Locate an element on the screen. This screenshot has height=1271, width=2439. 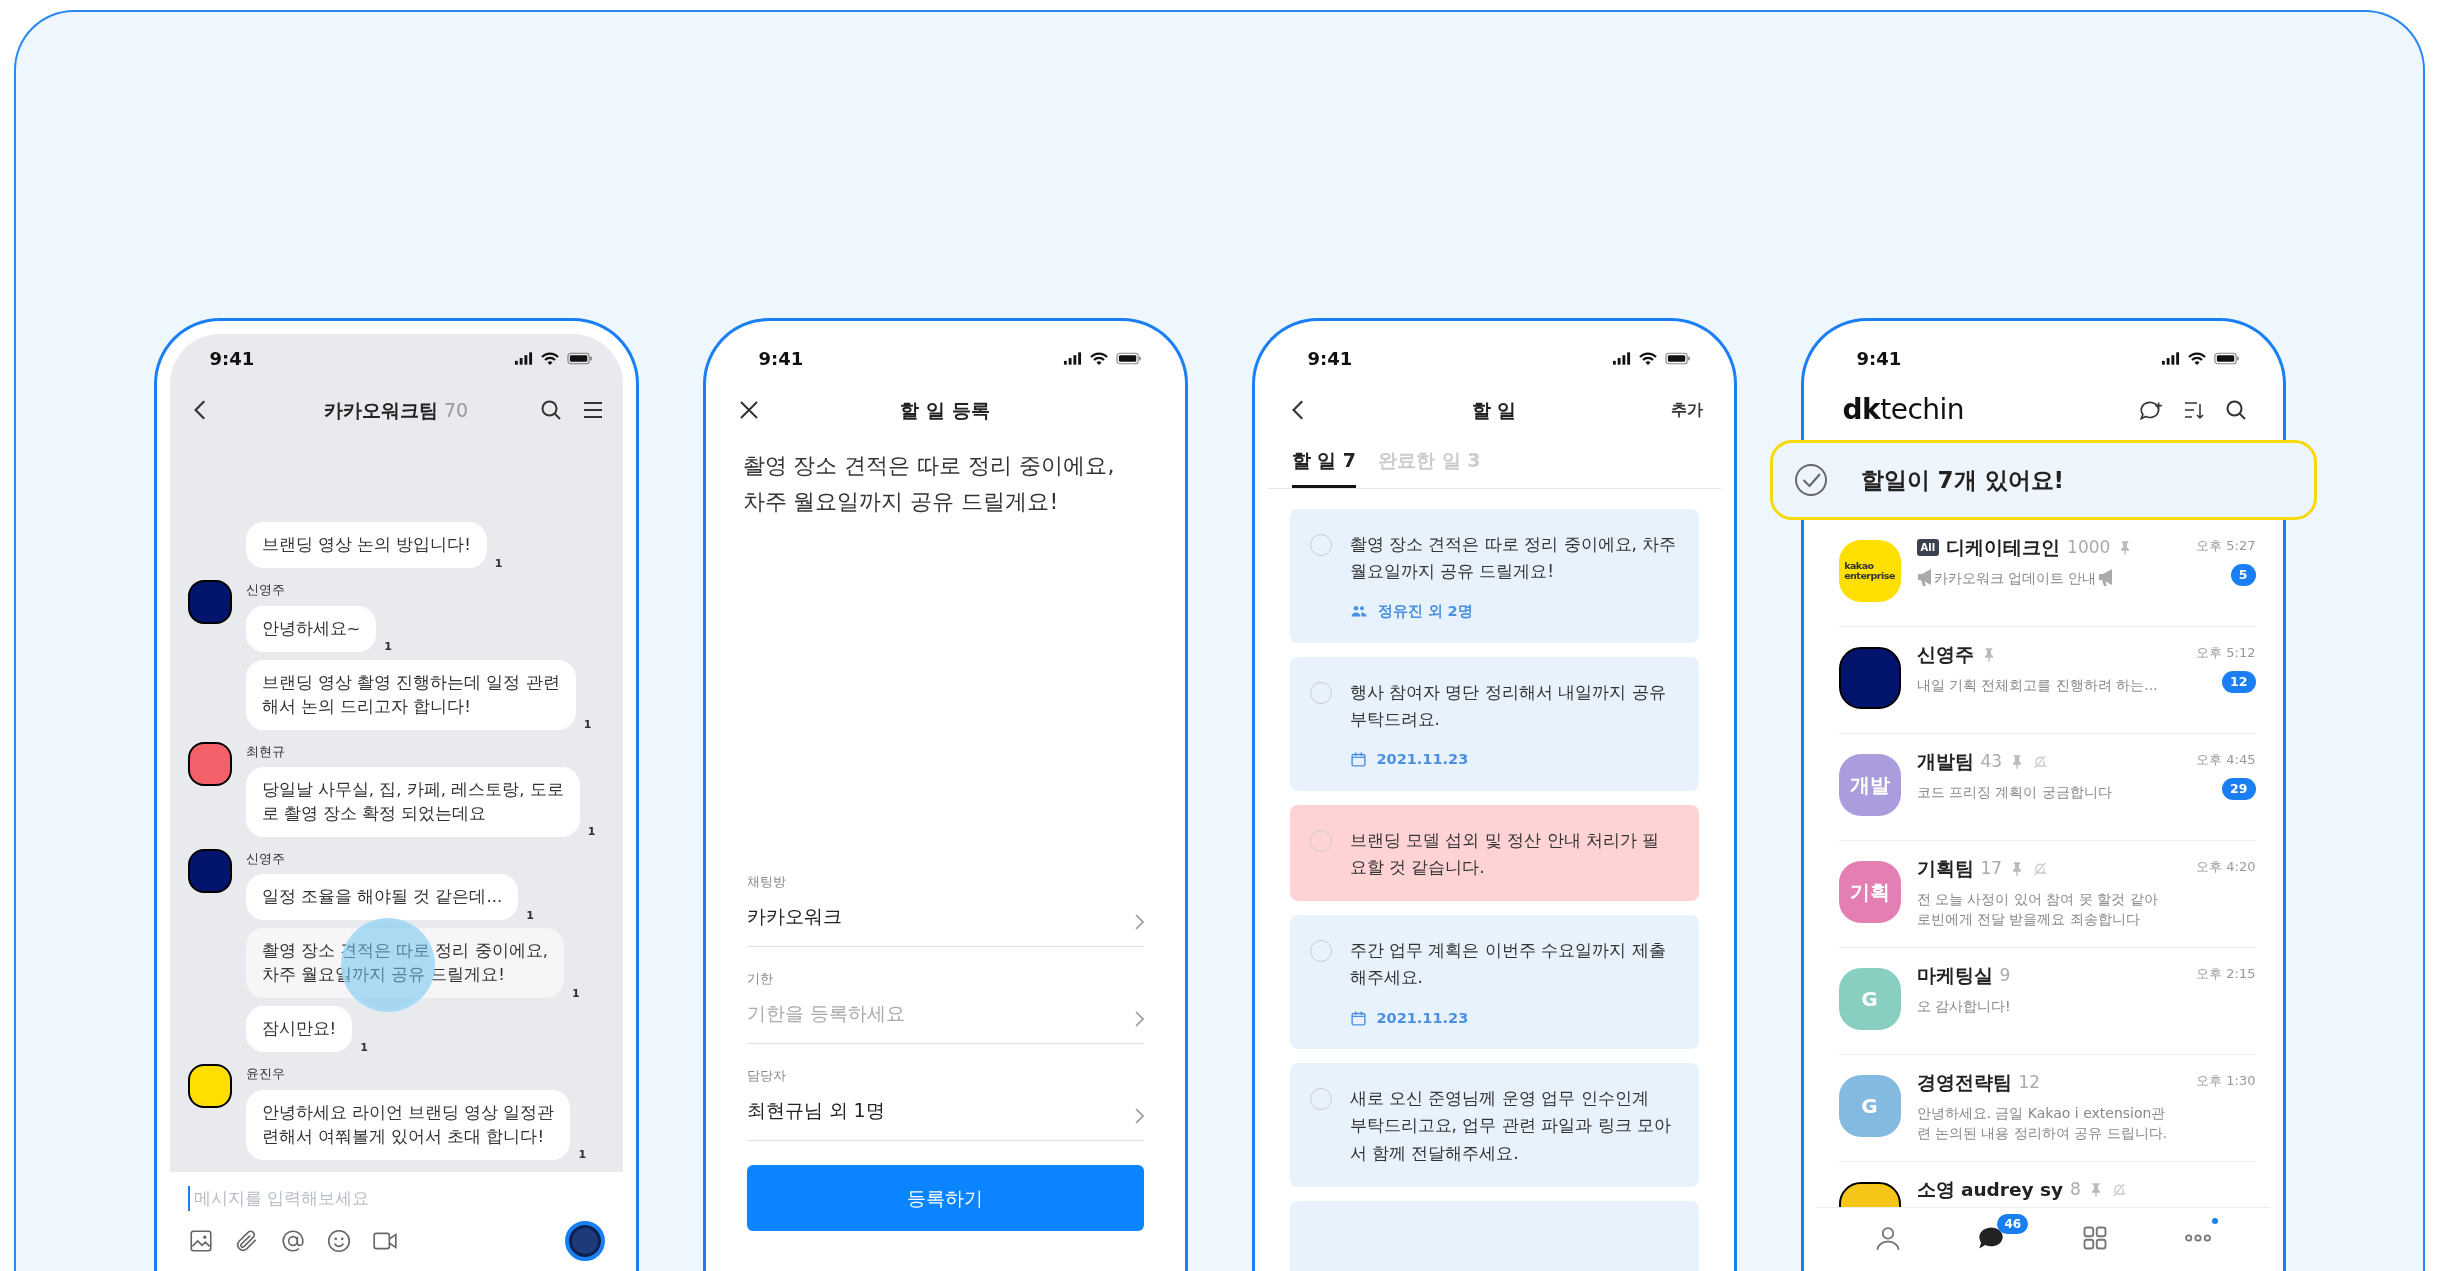
task-text: 브랜딩 모델 섭외 및 정산 안내 처리가 필 요할 것 같습니다. is located at coordinates (1505, 853).